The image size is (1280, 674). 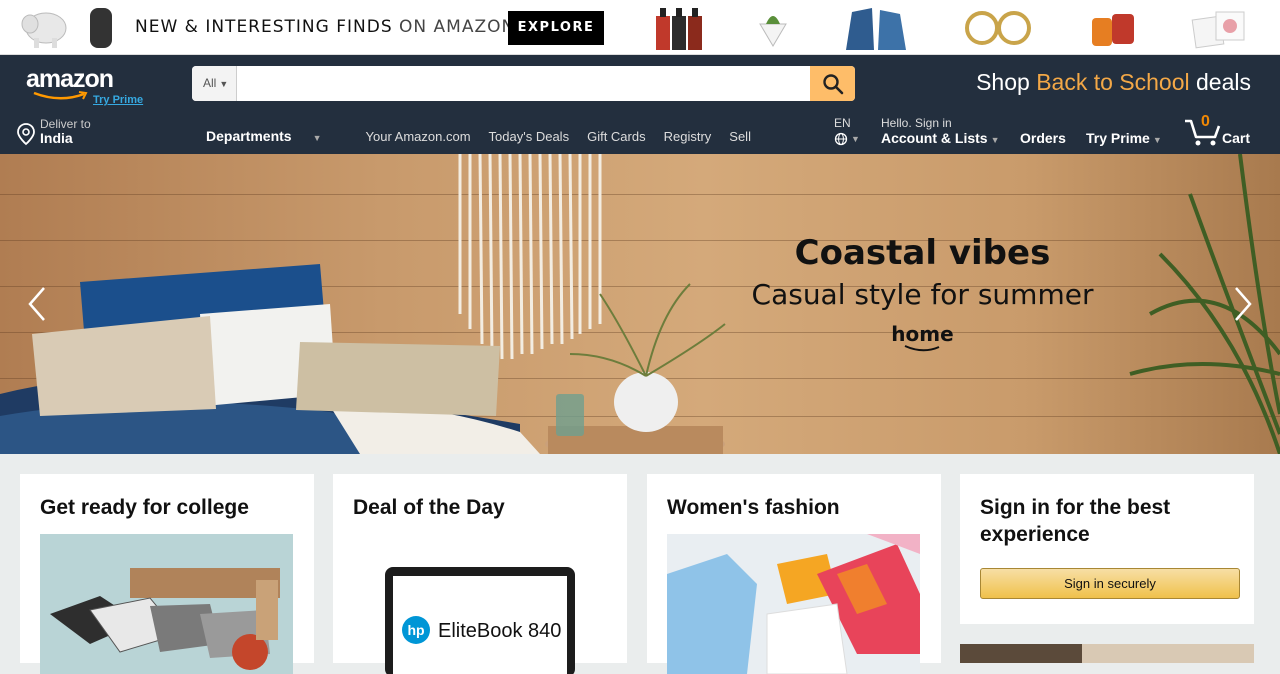 I want to click on planter-image, so click(x=773, y=31).